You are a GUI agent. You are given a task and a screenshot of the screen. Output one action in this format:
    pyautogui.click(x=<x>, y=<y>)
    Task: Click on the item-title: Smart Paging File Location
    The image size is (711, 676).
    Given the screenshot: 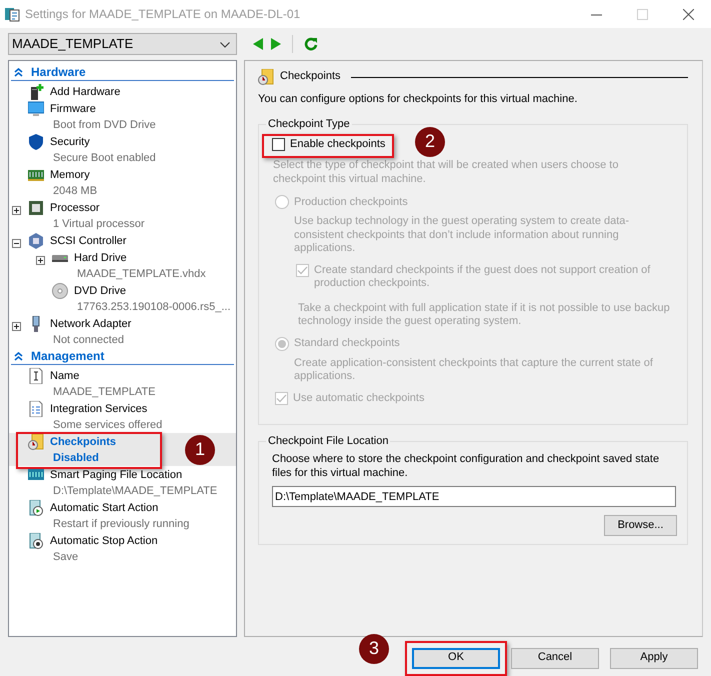 What is the action you would take?
    pyautogui.click(x=117, y=475)
    